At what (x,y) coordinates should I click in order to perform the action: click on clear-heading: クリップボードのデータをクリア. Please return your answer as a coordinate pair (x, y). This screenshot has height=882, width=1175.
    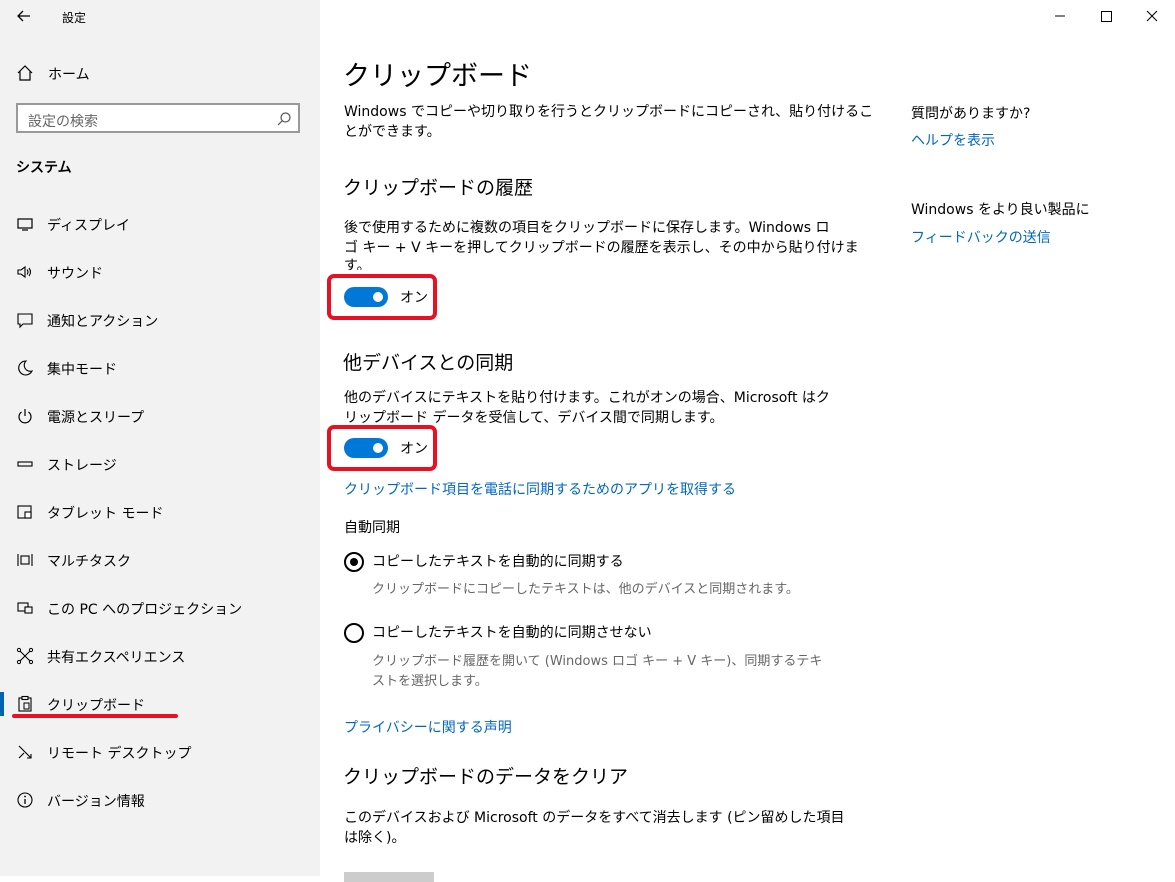
    Looking at the image, I should click on (486, 777).